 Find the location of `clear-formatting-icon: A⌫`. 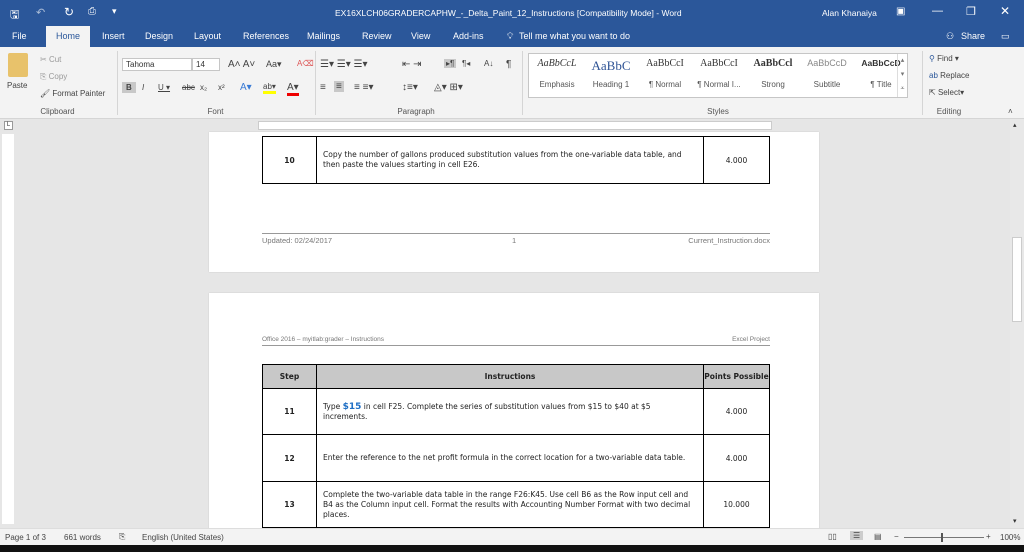

clear-formatting-icon: A⌫ is located at coordinates (305, 63).